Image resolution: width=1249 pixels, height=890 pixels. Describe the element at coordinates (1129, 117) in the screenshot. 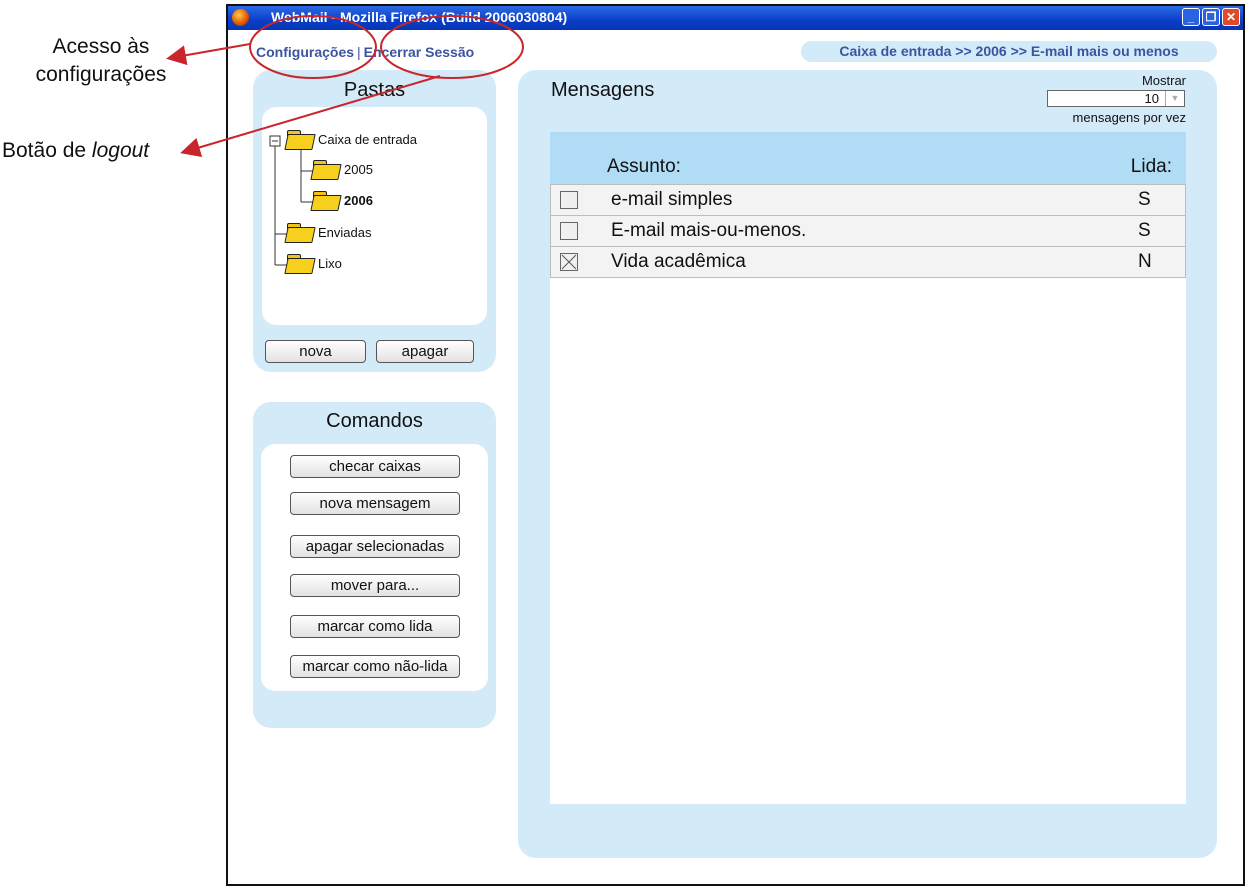

I see `per-page-suffix: mensagens por vez` at that location.